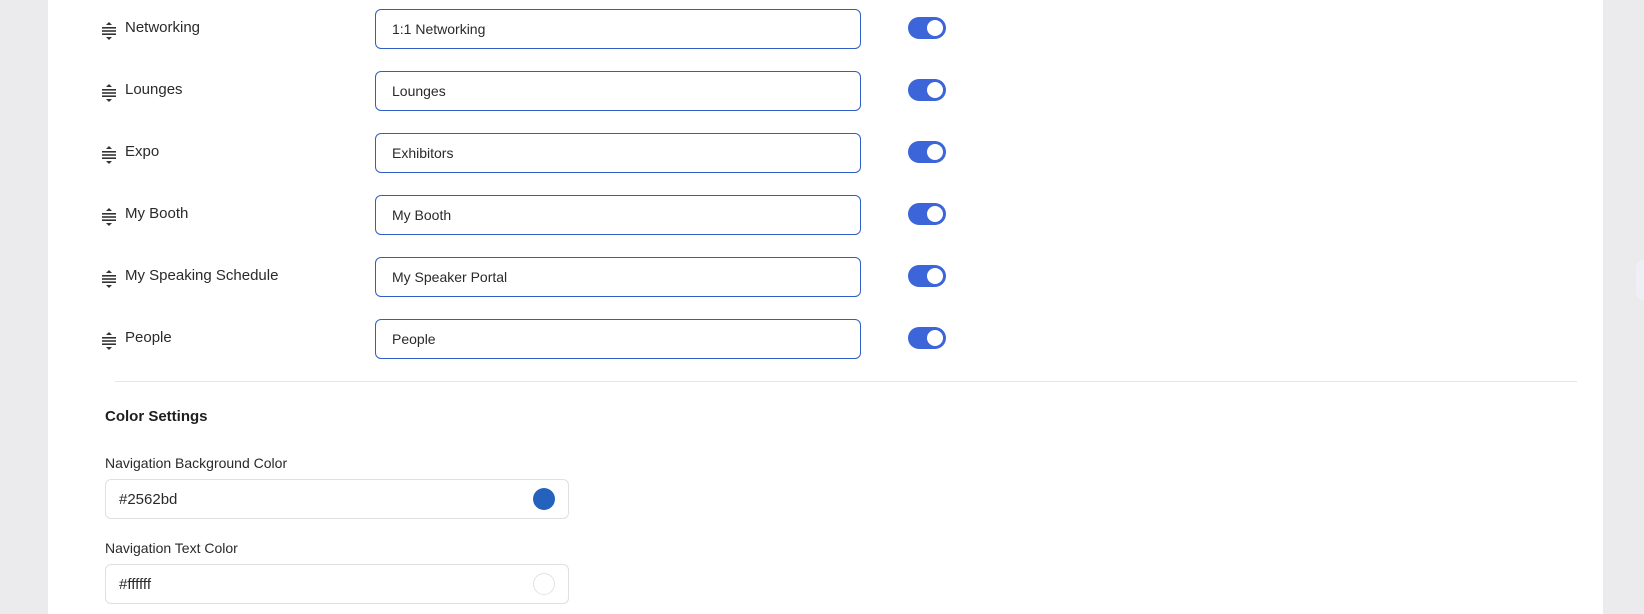  What do you see at coordinates (154, 89) in the screenshot?
I see `nav-item-label: Lounges` at bounding box center [154, 89].